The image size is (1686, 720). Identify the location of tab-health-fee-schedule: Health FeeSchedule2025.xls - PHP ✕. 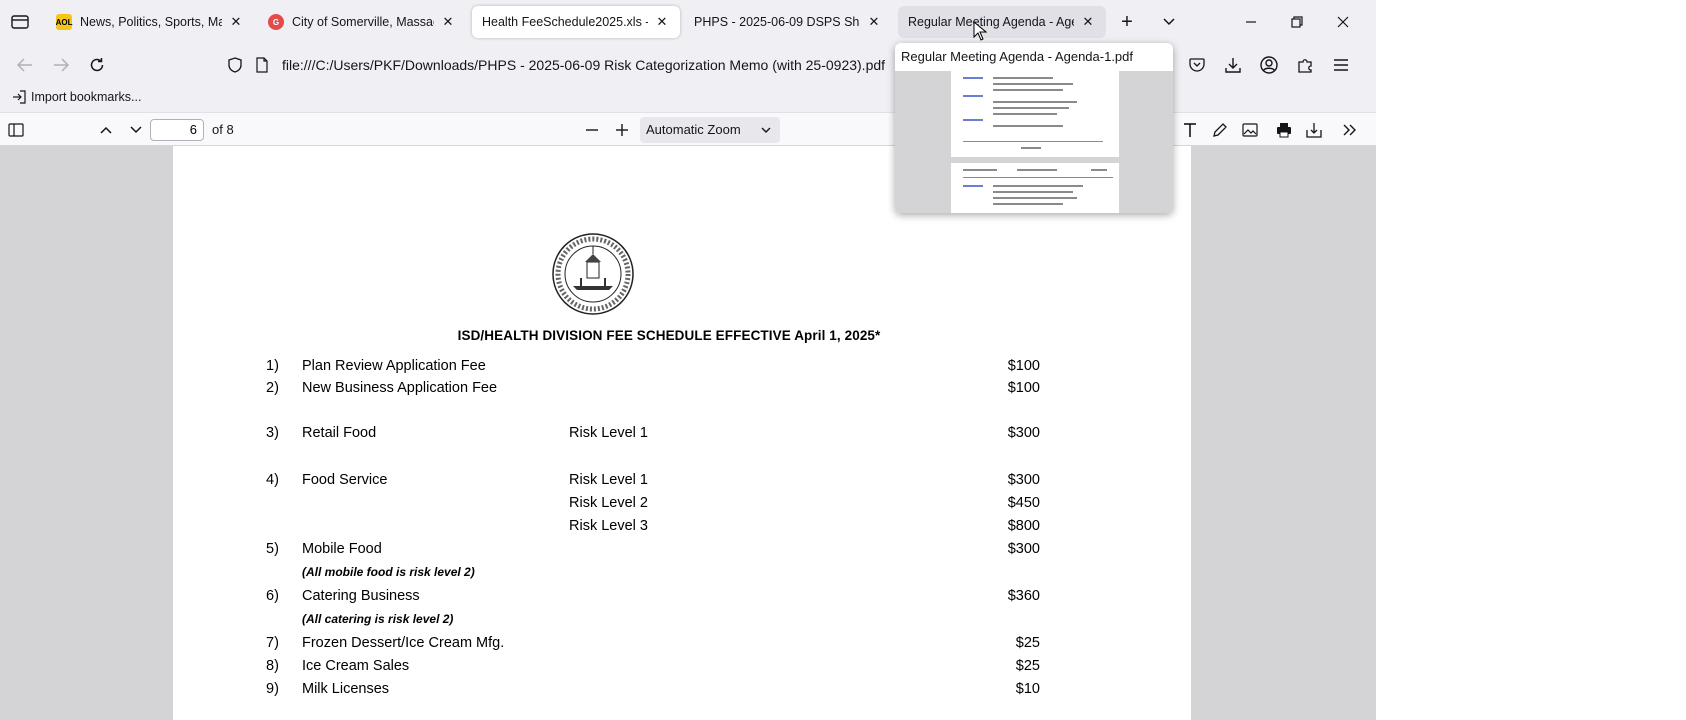
(576, 22).